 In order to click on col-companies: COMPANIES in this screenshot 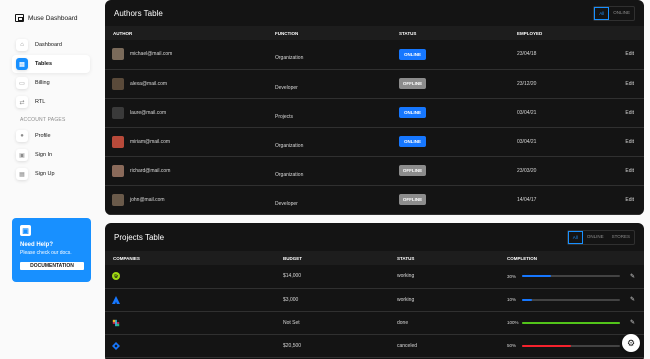, I will do `click(194, 258)`.